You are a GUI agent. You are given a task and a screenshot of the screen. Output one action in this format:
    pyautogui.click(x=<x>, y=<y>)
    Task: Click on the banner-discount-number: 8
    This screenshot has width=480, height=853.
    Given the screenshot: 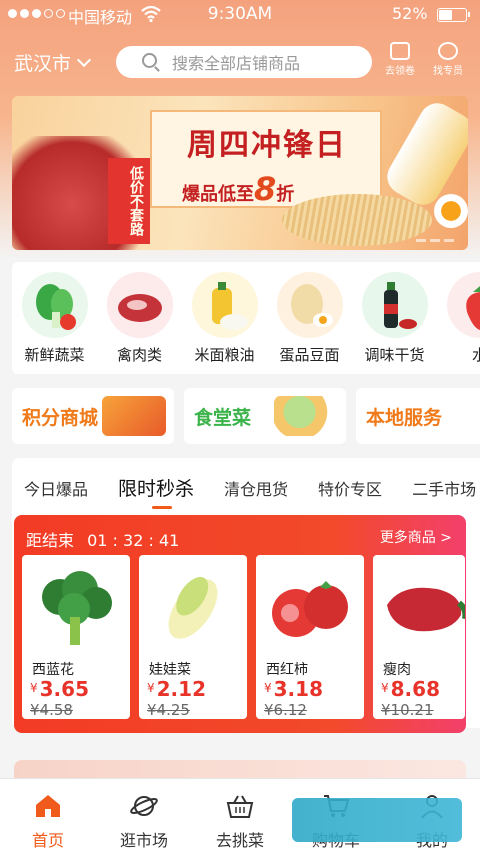 What is the action you would take?
    pyautogui.click(x=265, y=189)
    